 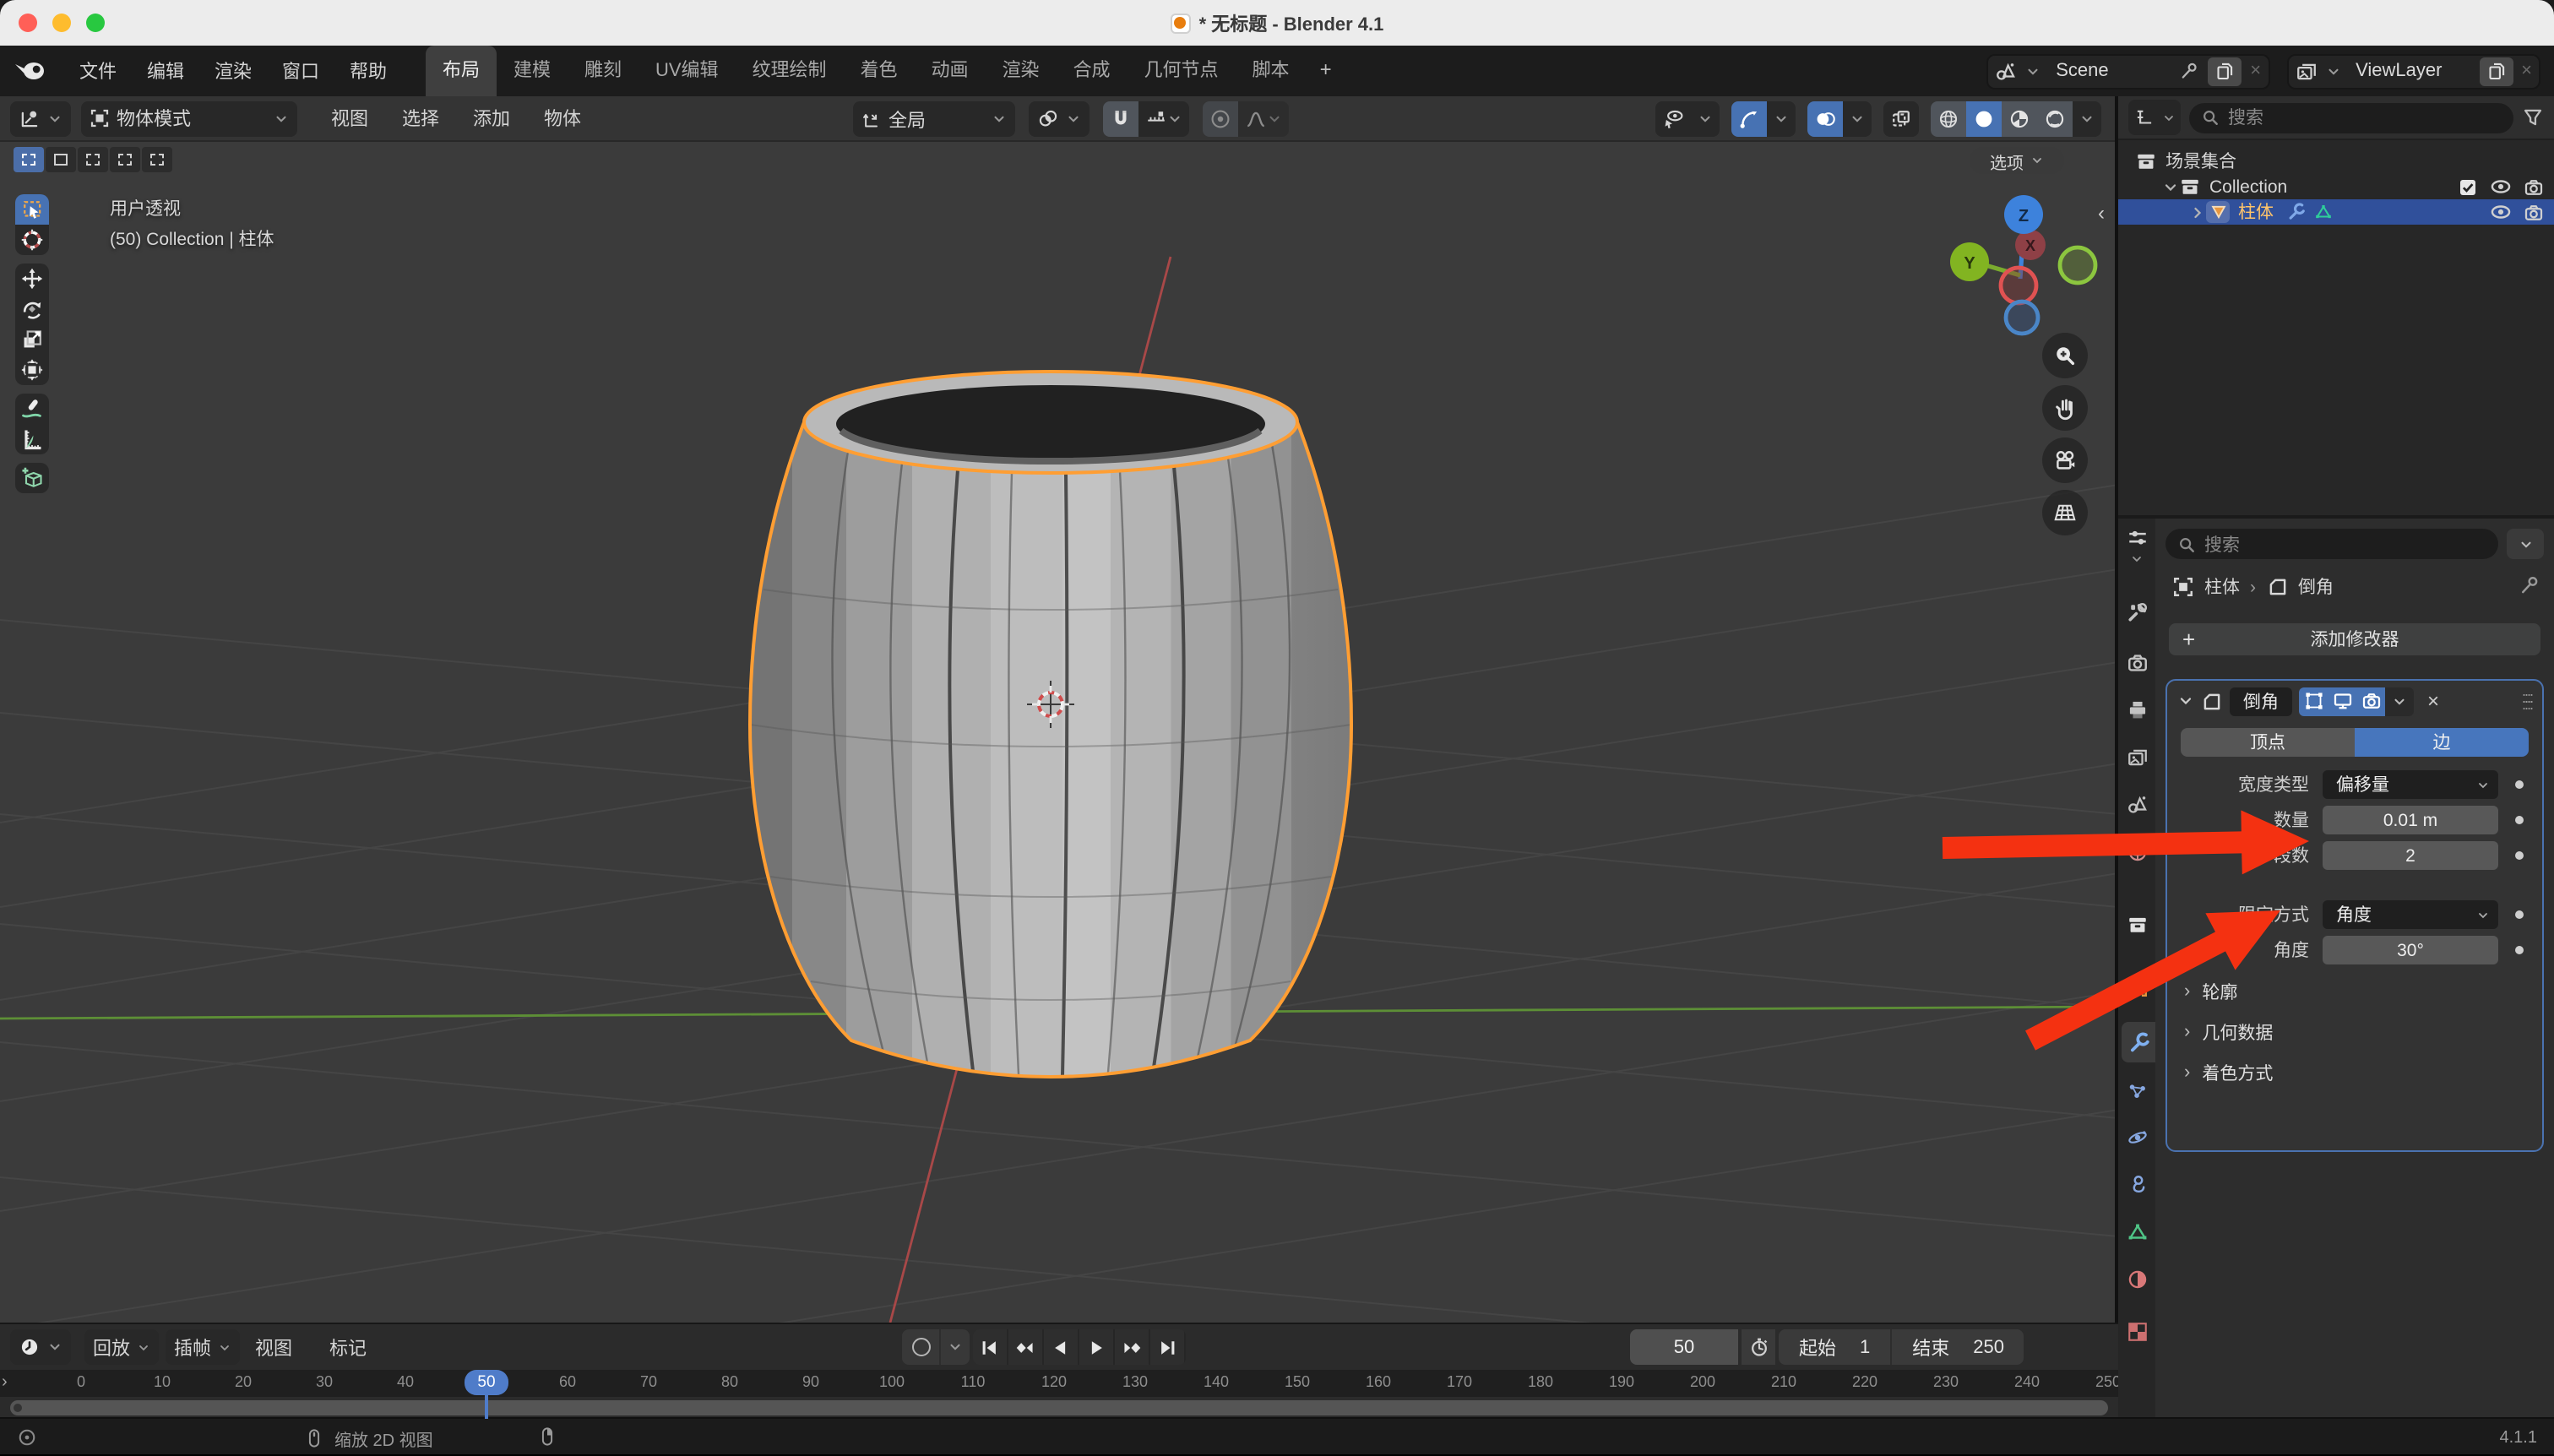 I want to click on properties-tab-modifiers, so click(x=2138, y=1042).